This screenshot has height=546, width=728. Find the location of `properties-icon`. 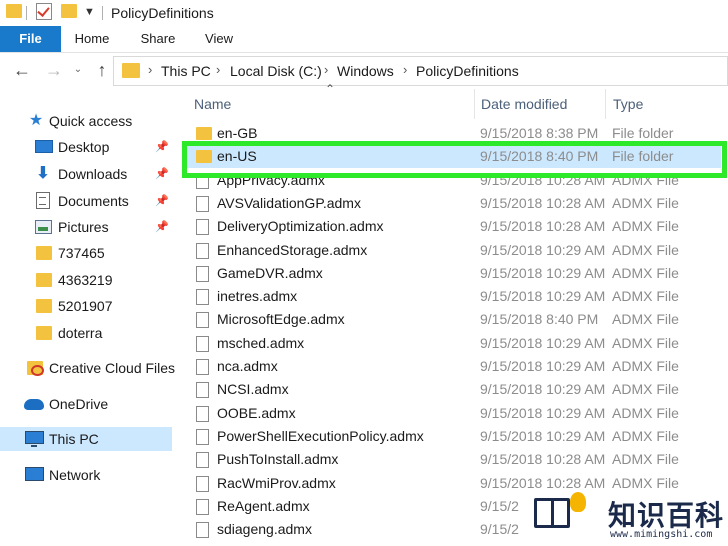

properties-icon is located at coordinates (44, 11).